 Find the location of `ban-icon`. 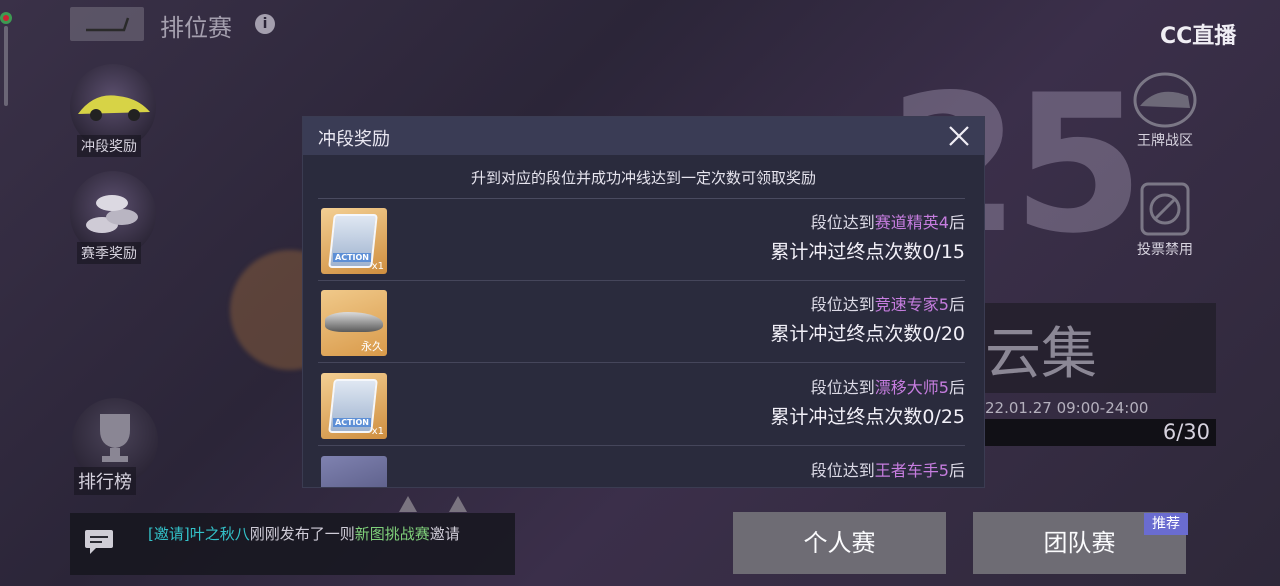

ban-icon is located at coordinates (1165, 209).